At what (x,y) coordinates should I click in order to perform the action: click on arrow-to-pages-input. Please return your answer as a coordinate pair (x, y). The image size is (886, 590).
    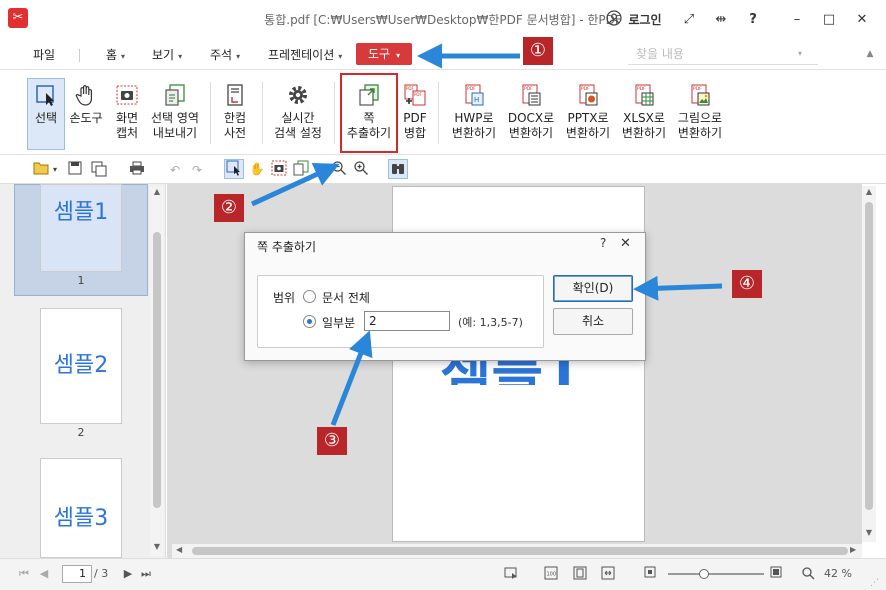
    Looking at the image, I should click on (351, 378).